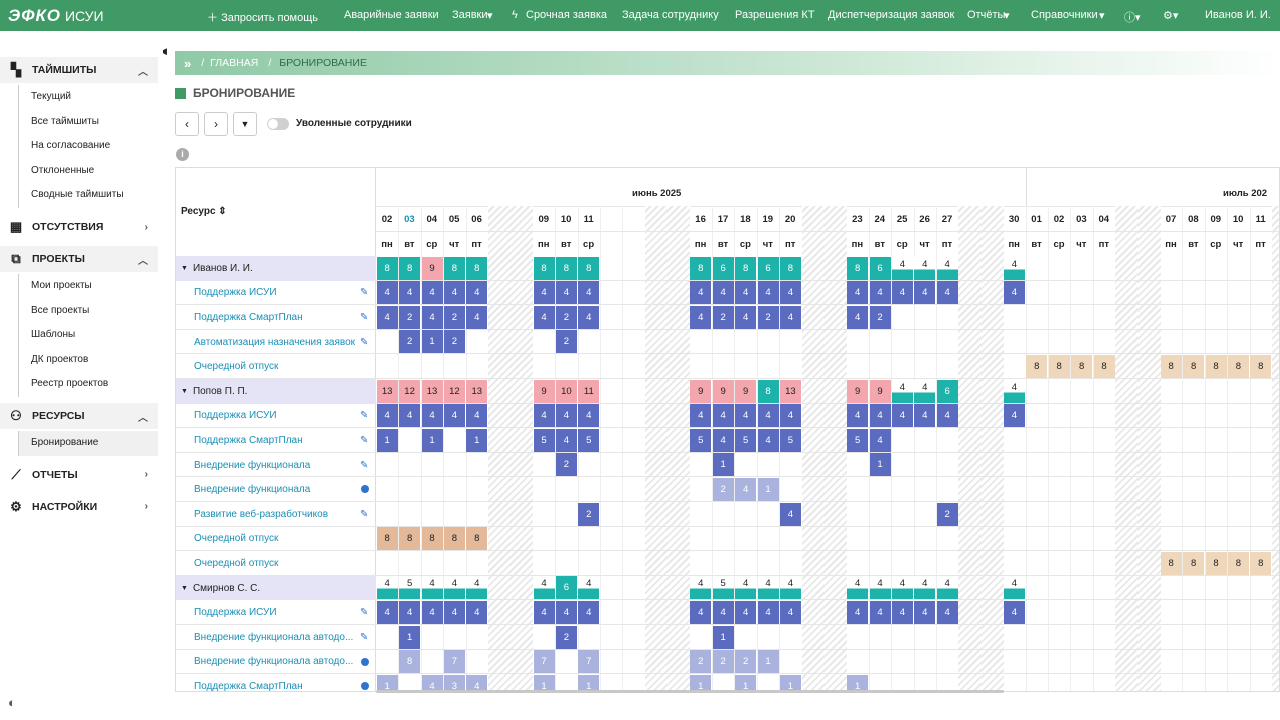 The height and width of the screenshot is (720, 1280). Describe the element at coordinates (387, 391) in the screenshot. I see `booking-cell: 13` at that location.